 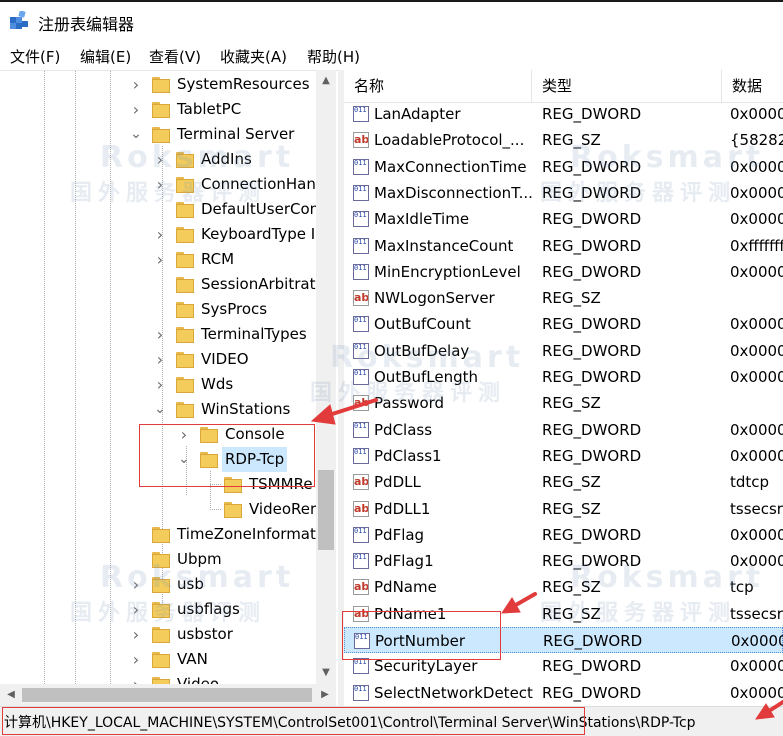 I want to click on arrow-to-path-icon, so click(x=775, y=706).